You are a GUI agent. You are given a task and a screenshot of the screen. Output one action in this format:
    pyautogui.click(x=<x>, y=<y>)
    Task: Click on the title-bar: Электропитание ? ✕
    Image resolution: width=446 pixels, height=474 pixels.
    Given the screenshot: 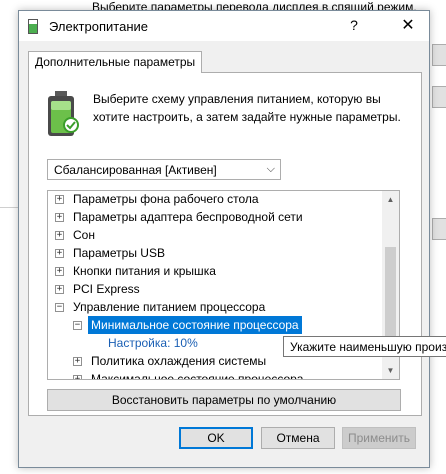 What is the action you would take?
    pyautogui.click(x=224, y=26)
    